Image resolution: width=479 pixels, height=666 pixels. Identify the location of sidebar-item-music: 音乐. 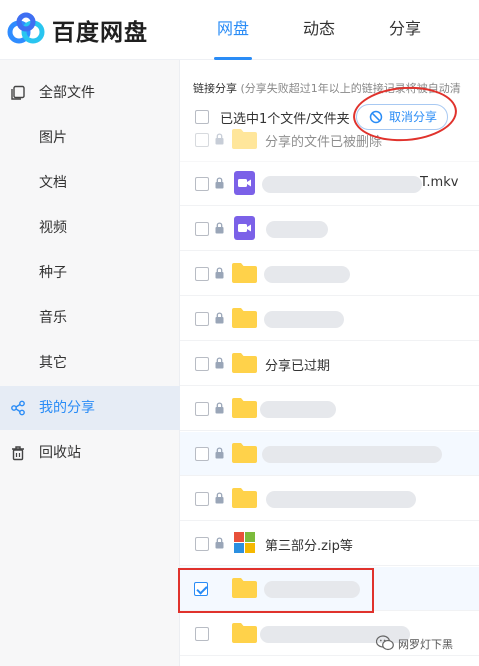
(90, 318).